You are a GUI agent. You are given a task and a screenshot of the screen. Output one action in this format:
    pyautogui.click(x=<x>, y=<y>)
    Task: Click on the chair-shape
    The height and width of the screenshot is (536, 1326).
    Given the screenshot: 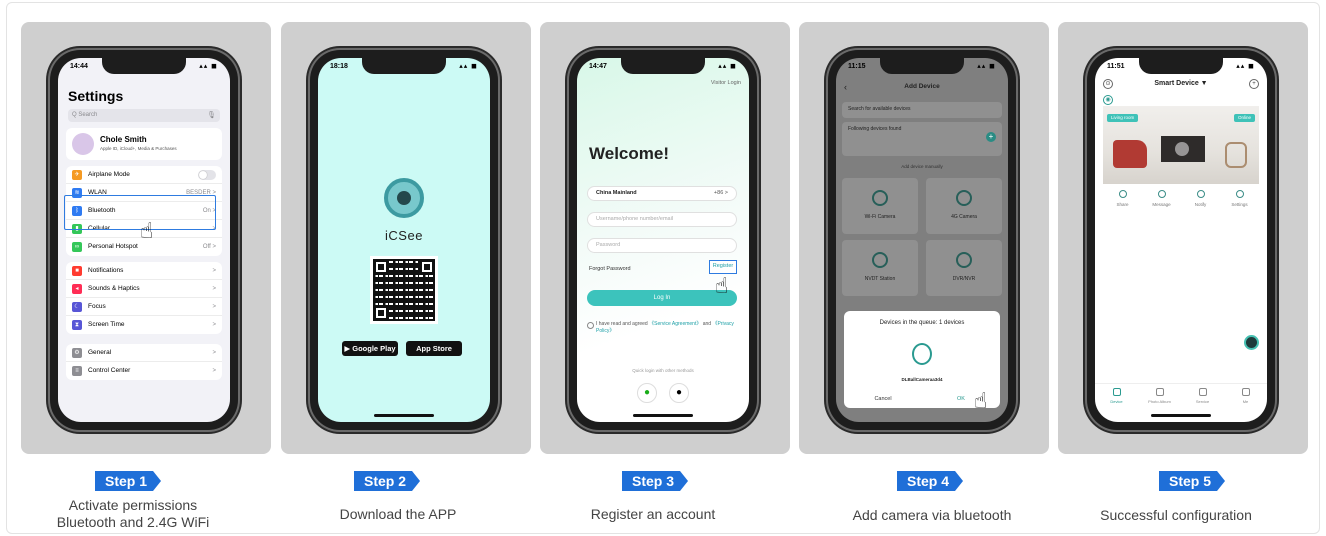 What is the action you would take?
    pyautogui.click(x=1236, y=155)
    